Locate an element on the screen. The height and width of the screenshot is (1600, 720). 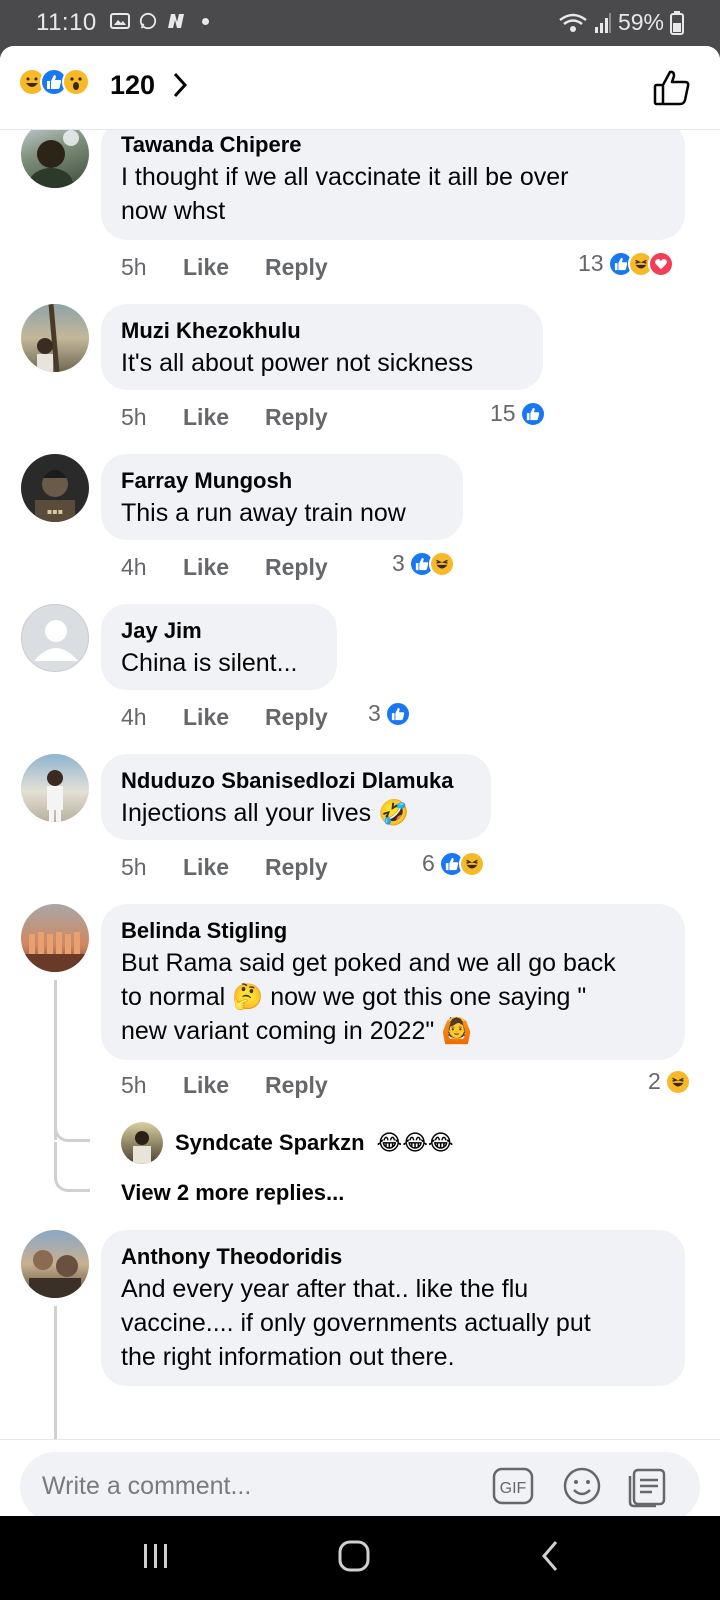
notification-icons is located at coordinates (159, 21).